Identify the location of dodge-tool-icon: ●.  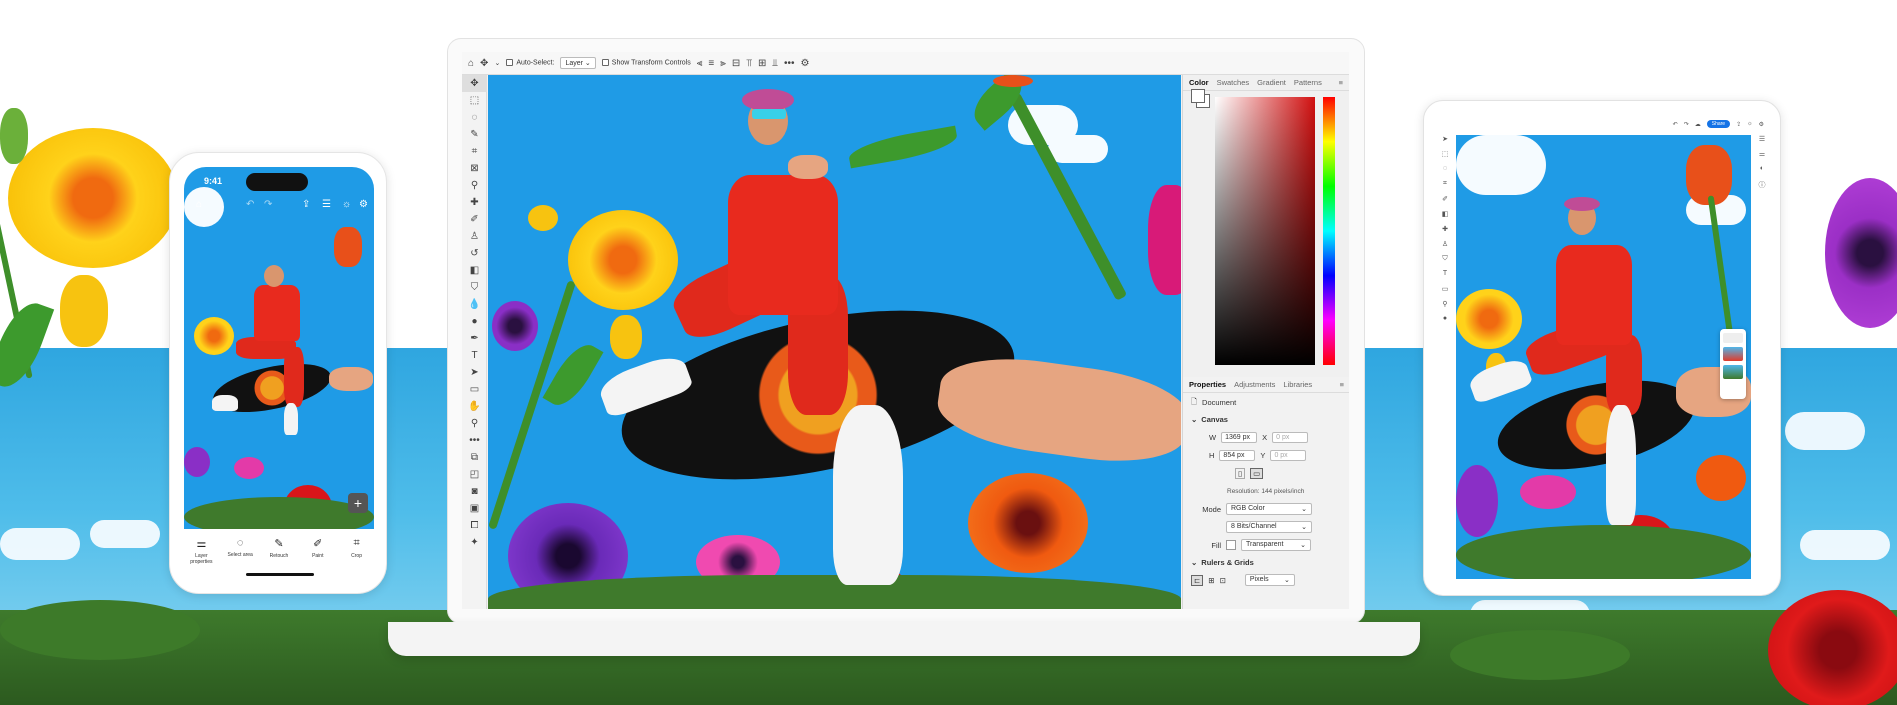
(474, 321).